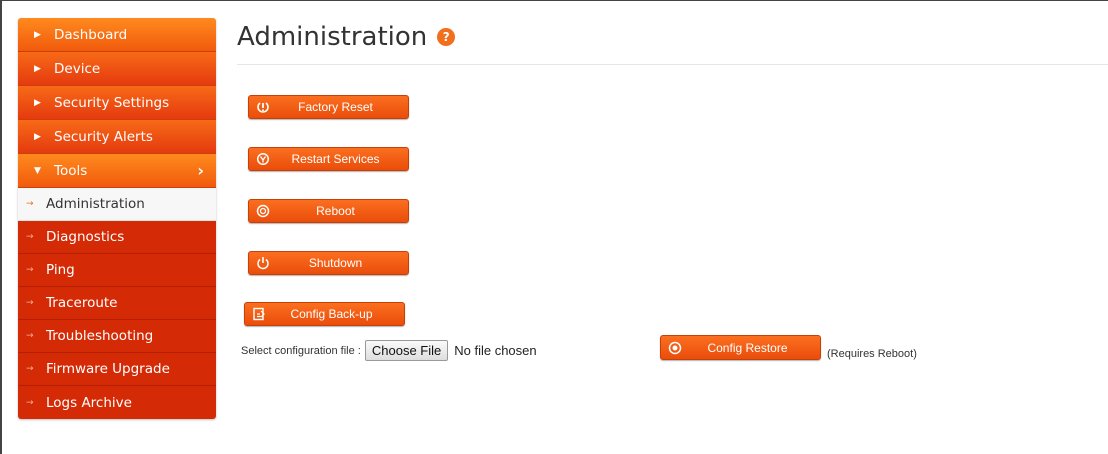 The image size is (1108, 454). Describe the element at coordinates (263, 211) in the screenshot. I see `reboot-icon` at that location.